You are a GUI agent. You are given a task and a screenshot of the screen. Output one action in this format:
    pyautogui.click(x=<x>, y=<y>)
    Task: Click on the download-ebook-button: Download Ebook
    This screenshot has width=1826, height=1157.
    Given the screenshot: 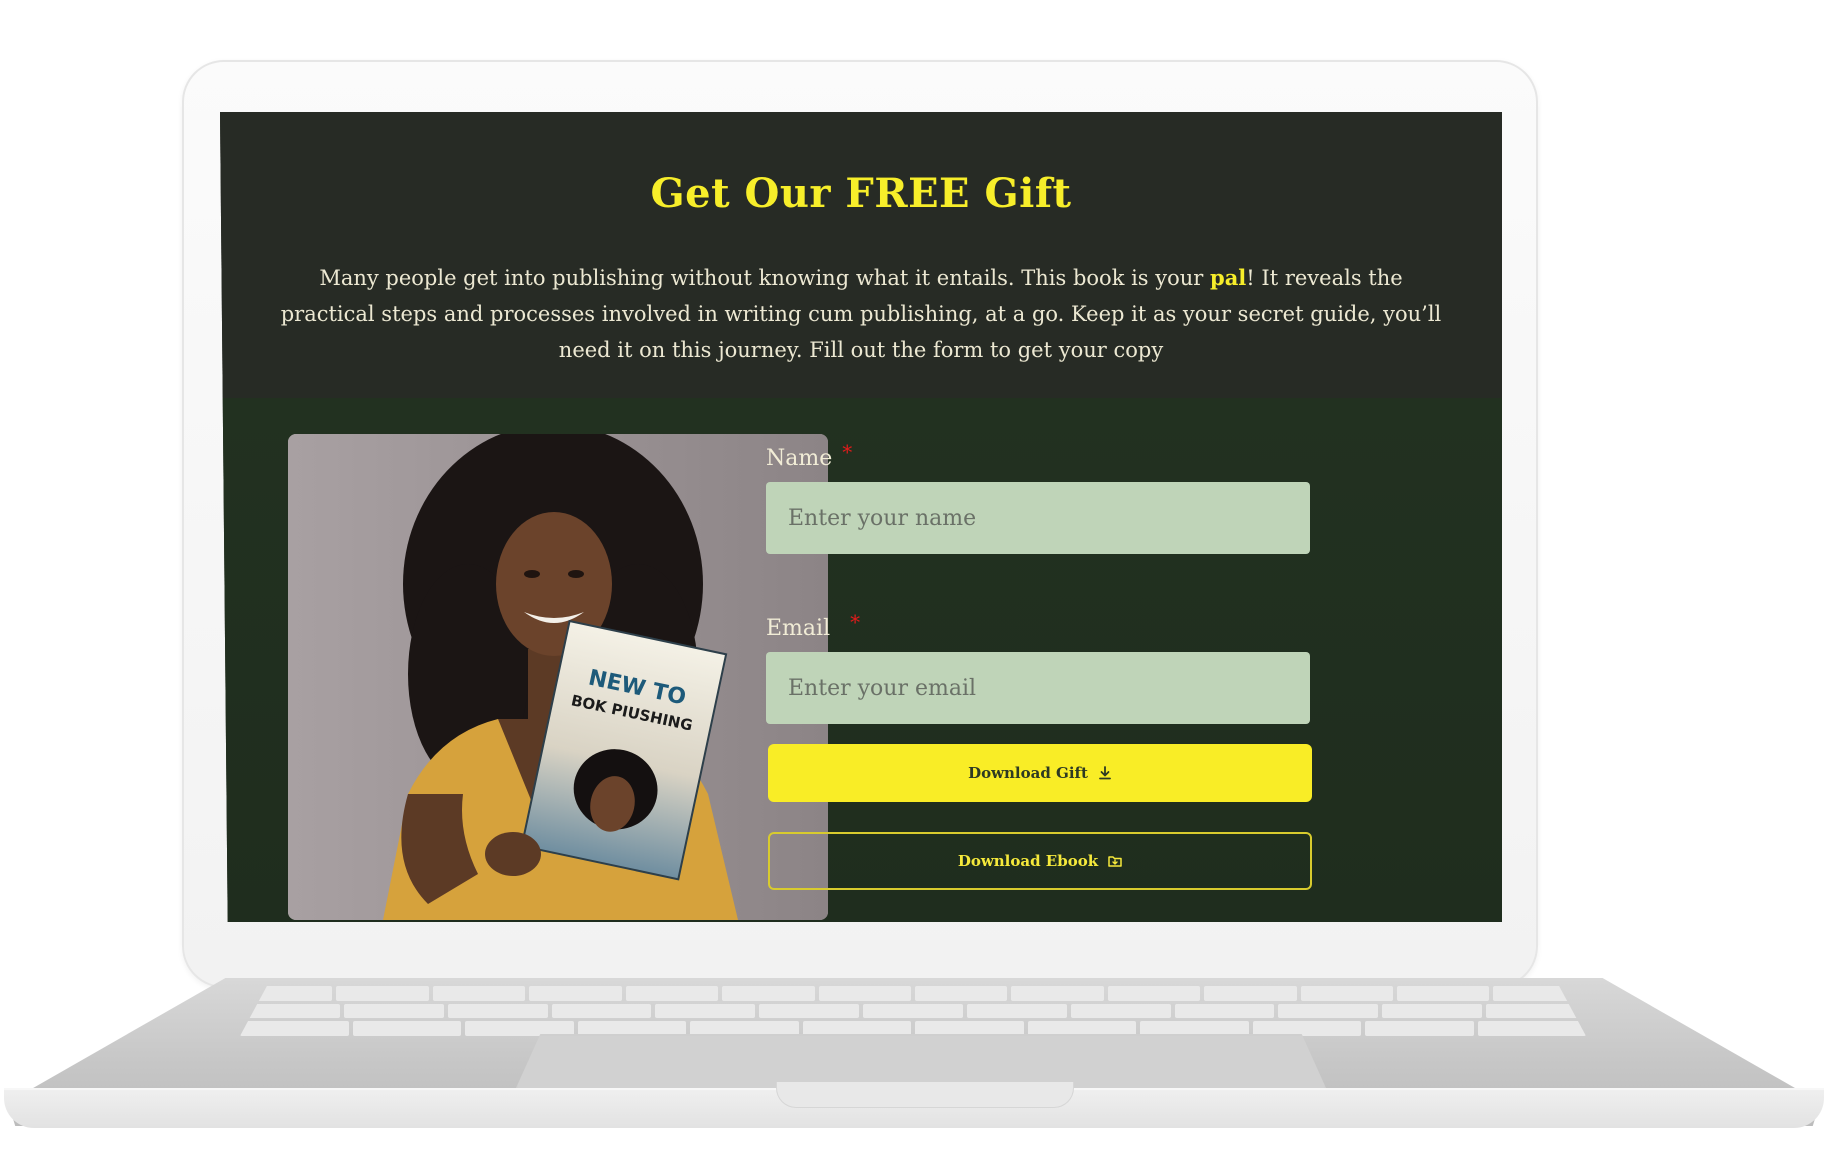 What is the action you would take?
    pyautogui.click(x=1040, y=861)
    